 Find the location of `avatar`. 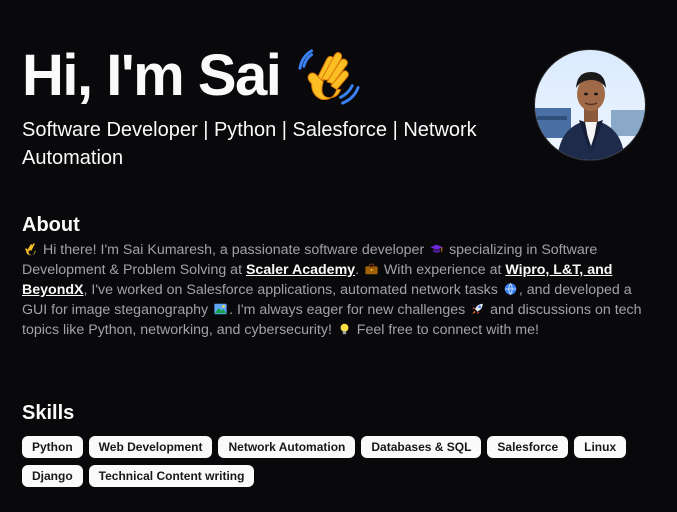

avatar is located at coordinates (590, 105).